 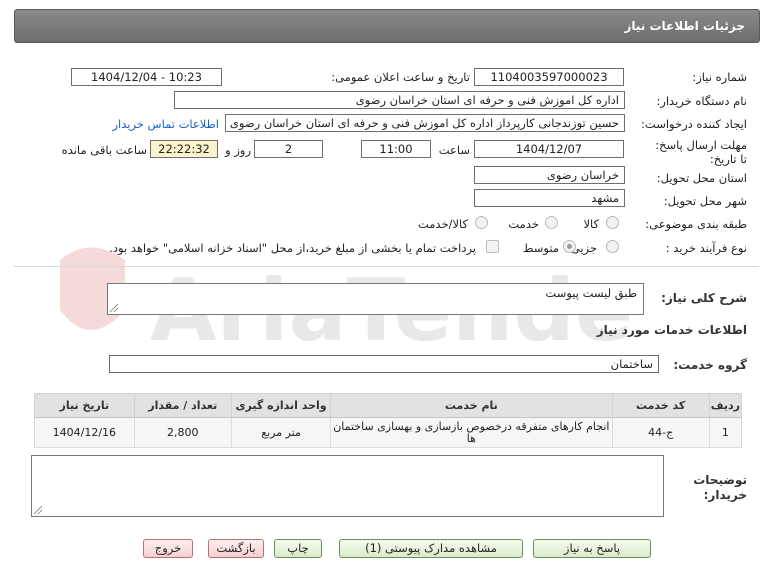 What do you see at coordinates (84, 432) in the screenshot?
I see `cell-need-date: 1404/12/16` at bounding box center [84, 432].